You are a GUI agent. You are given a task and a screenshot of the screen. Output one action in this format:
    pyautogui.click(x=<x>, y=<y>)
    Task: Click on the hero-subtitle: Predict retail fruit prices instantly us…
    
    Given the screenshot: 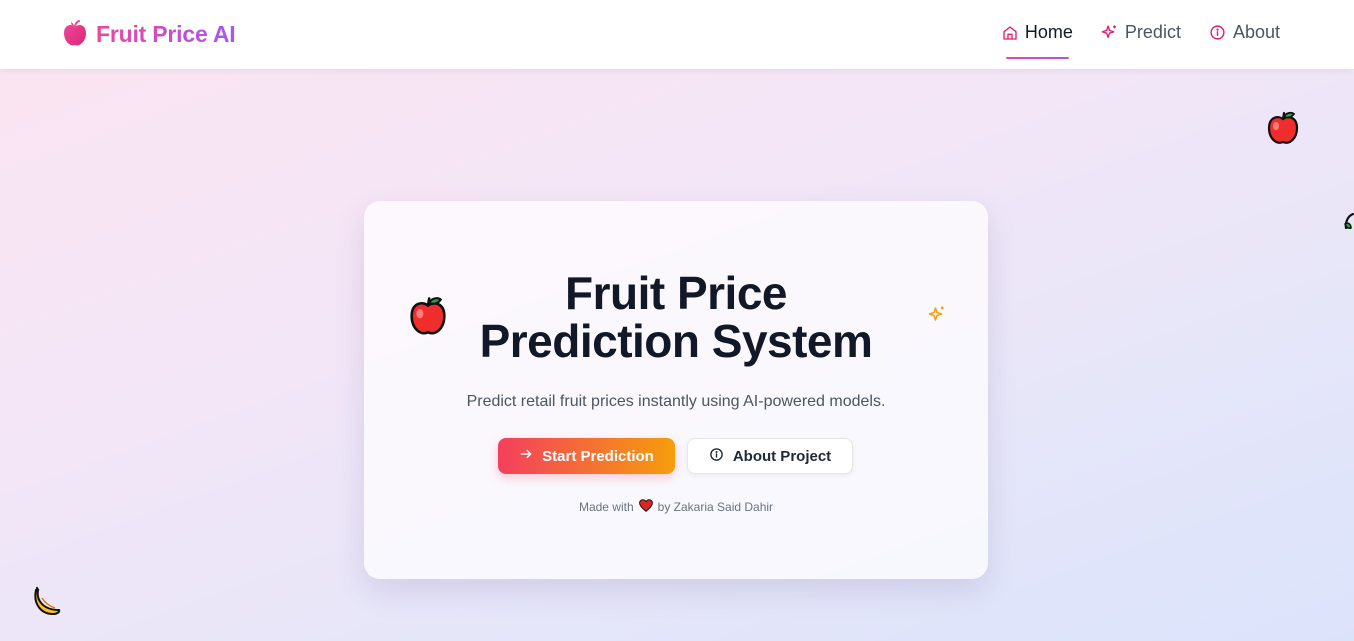 What is the action you would take?
    pyautogui.click(x=676, y=401)
    